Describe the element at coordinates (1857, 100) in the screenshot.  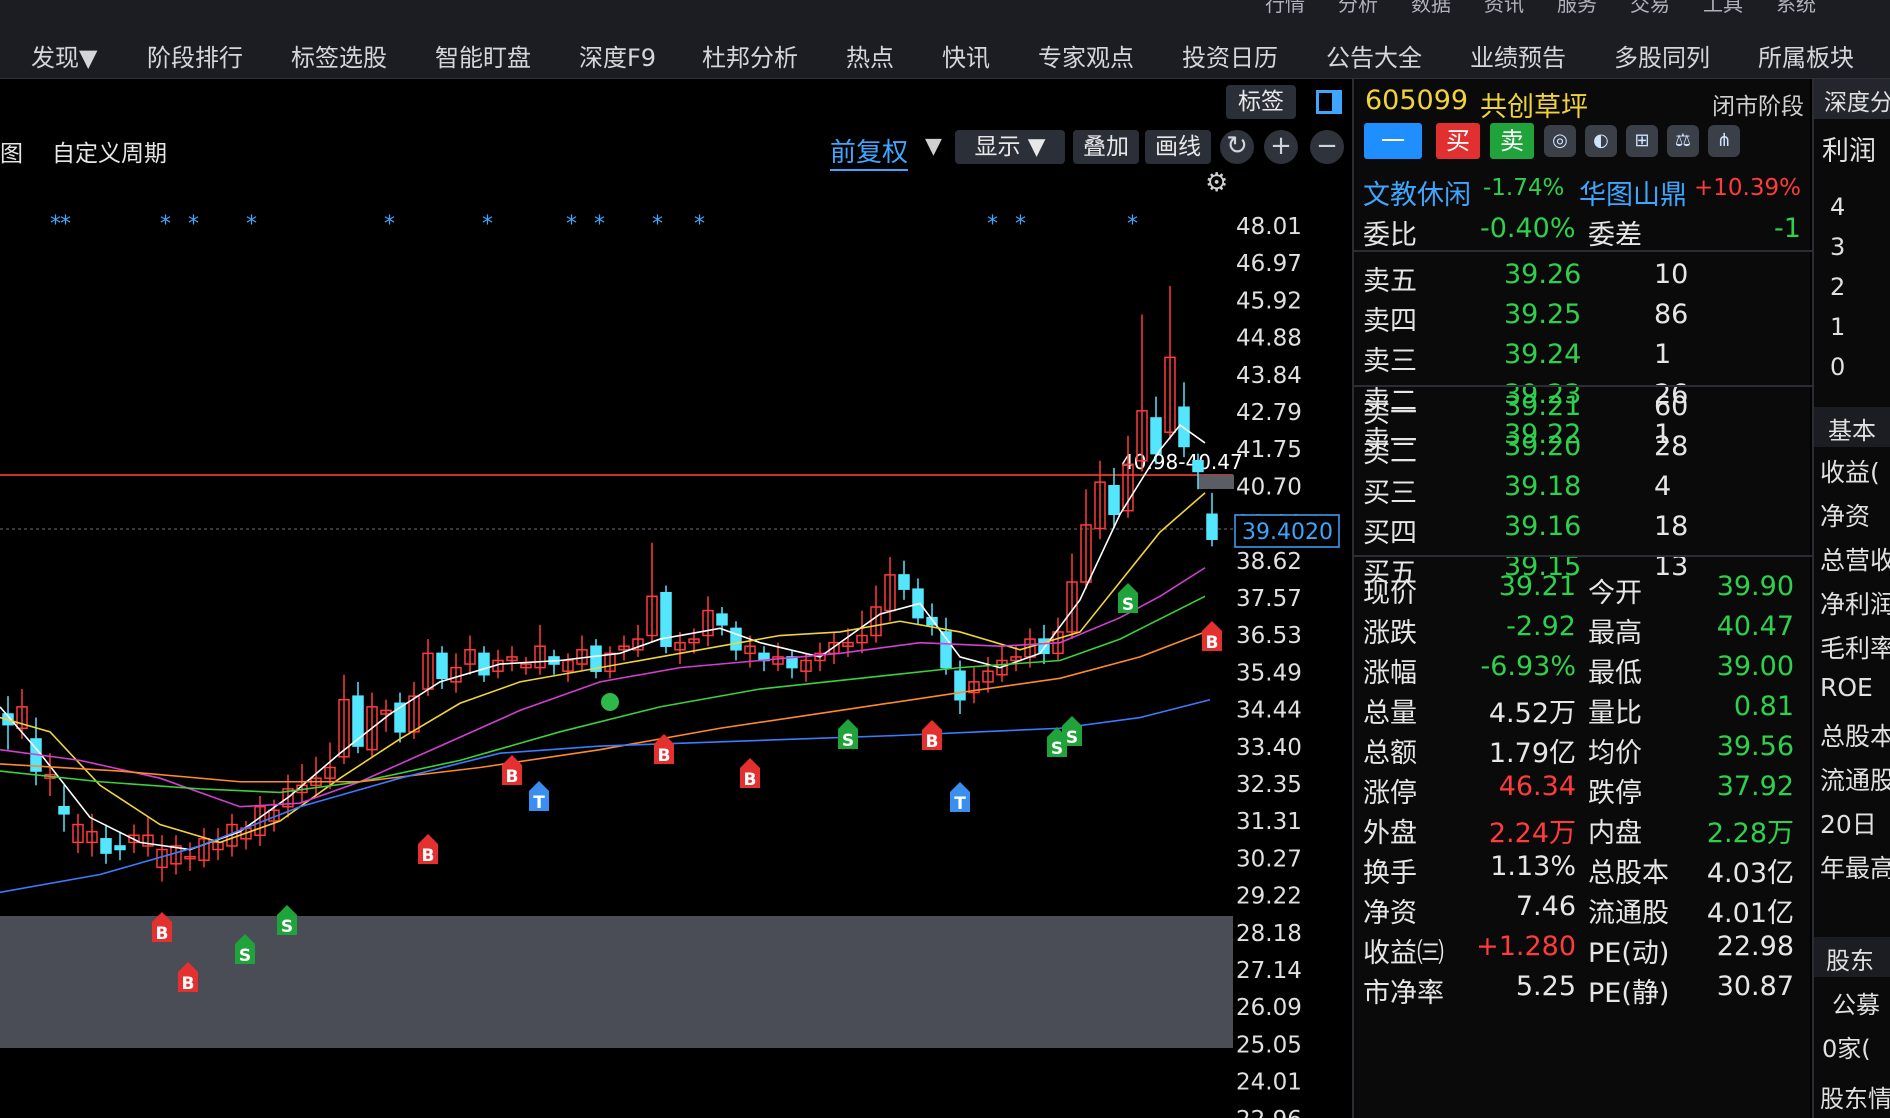
I see `depth-title: 深度分` at that location.